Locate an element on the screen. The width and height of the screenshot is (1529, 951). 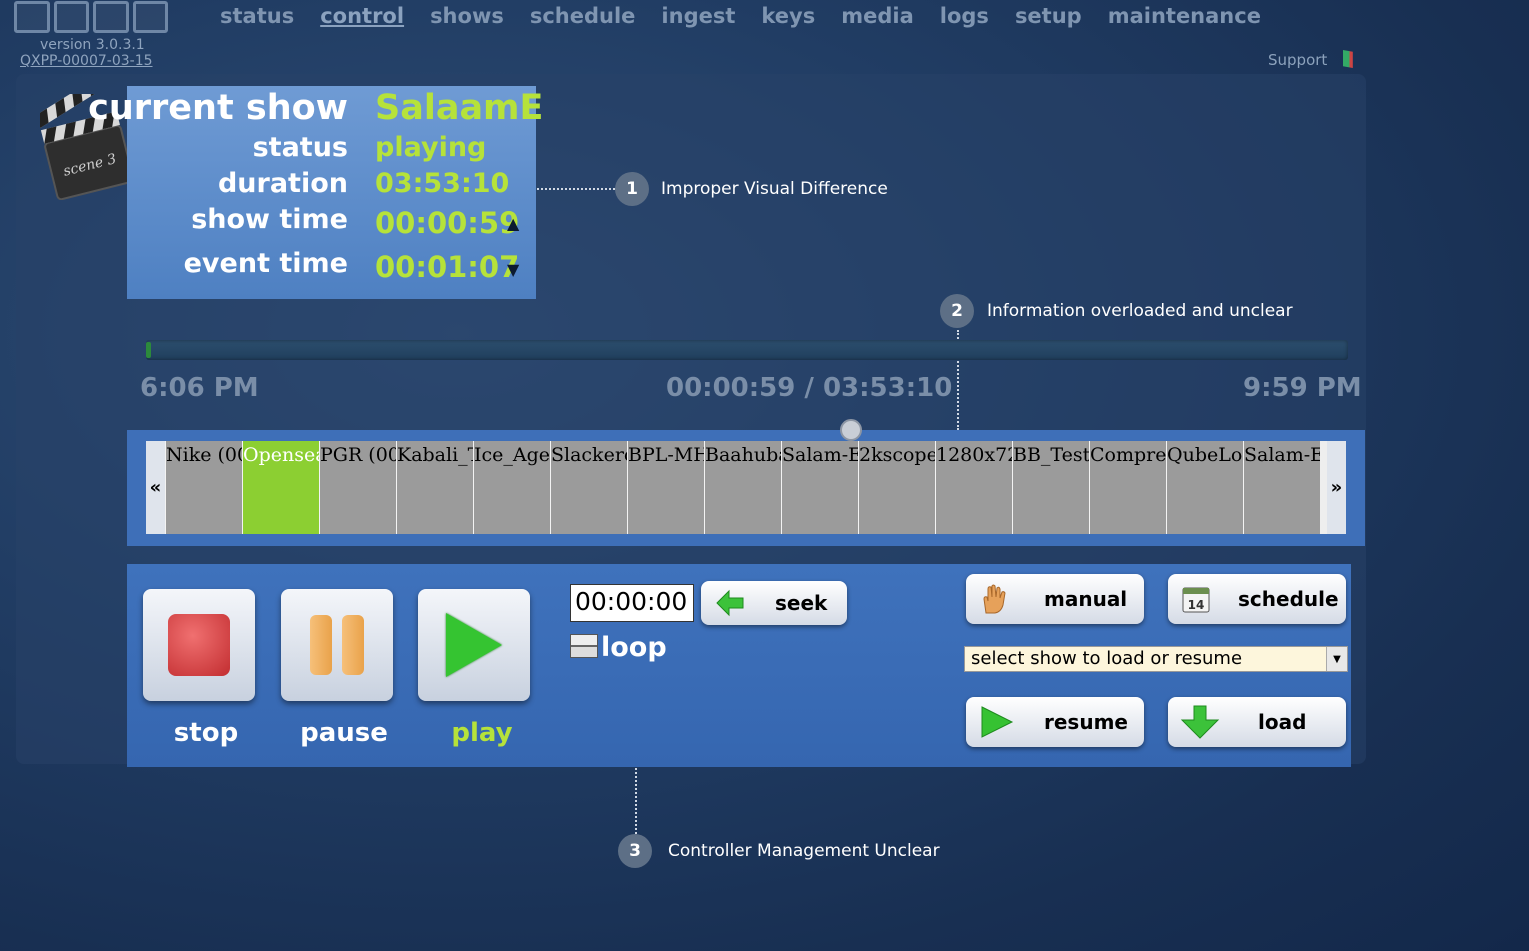
nav-media: media is located at coordinates (877, 16).